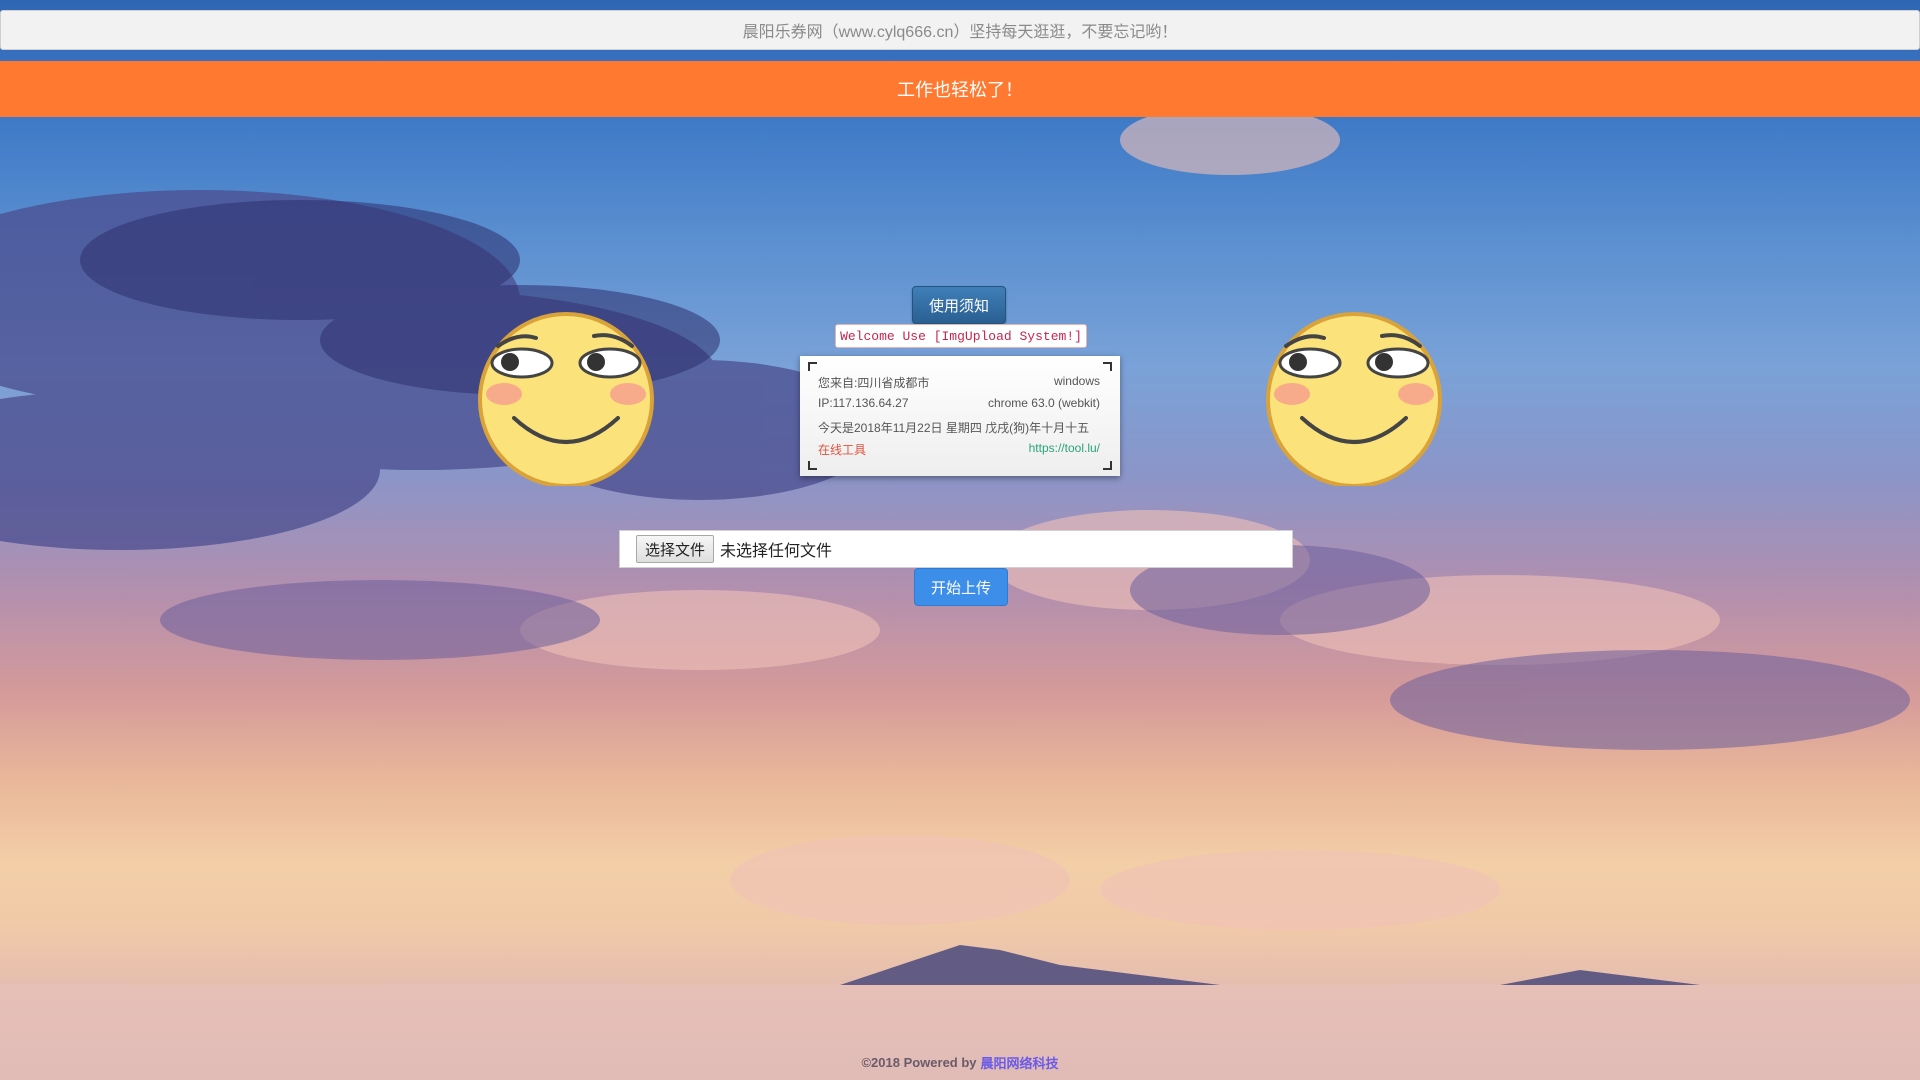  Describe the element at coordinates (959, 403) in the screenshot. I see `info-row-ip: IP:117.136.64.27 chrome 63.0 (webkit)` at that location.